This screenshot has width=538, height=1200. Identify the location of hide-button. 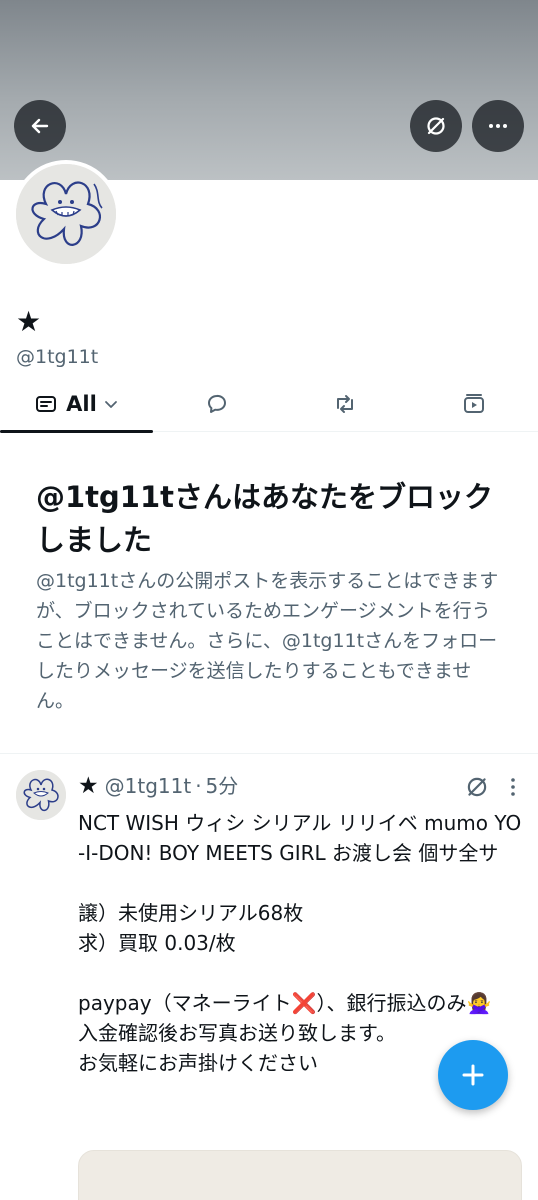
(436, 126).